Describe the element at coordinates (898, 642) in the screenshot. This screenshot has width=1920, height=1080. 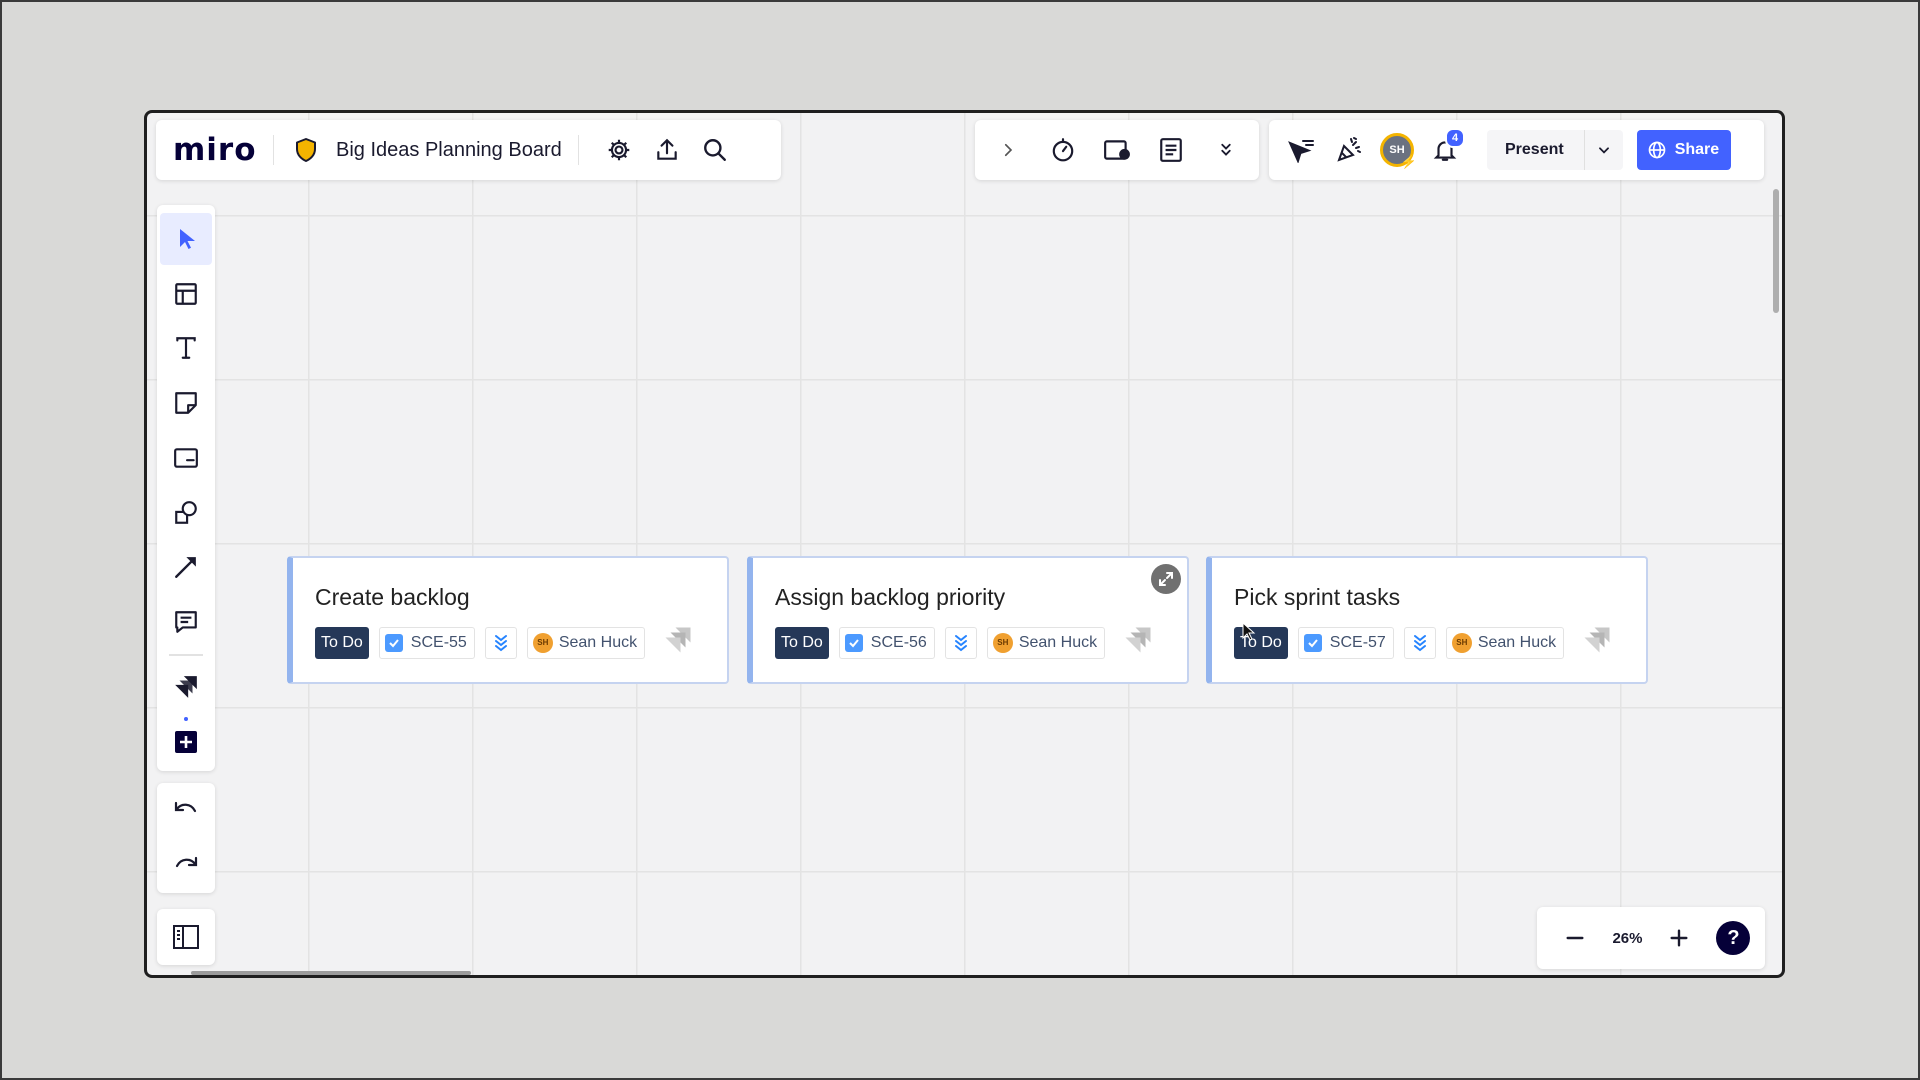
I see `issue-key-label: SCE-56` at that location.